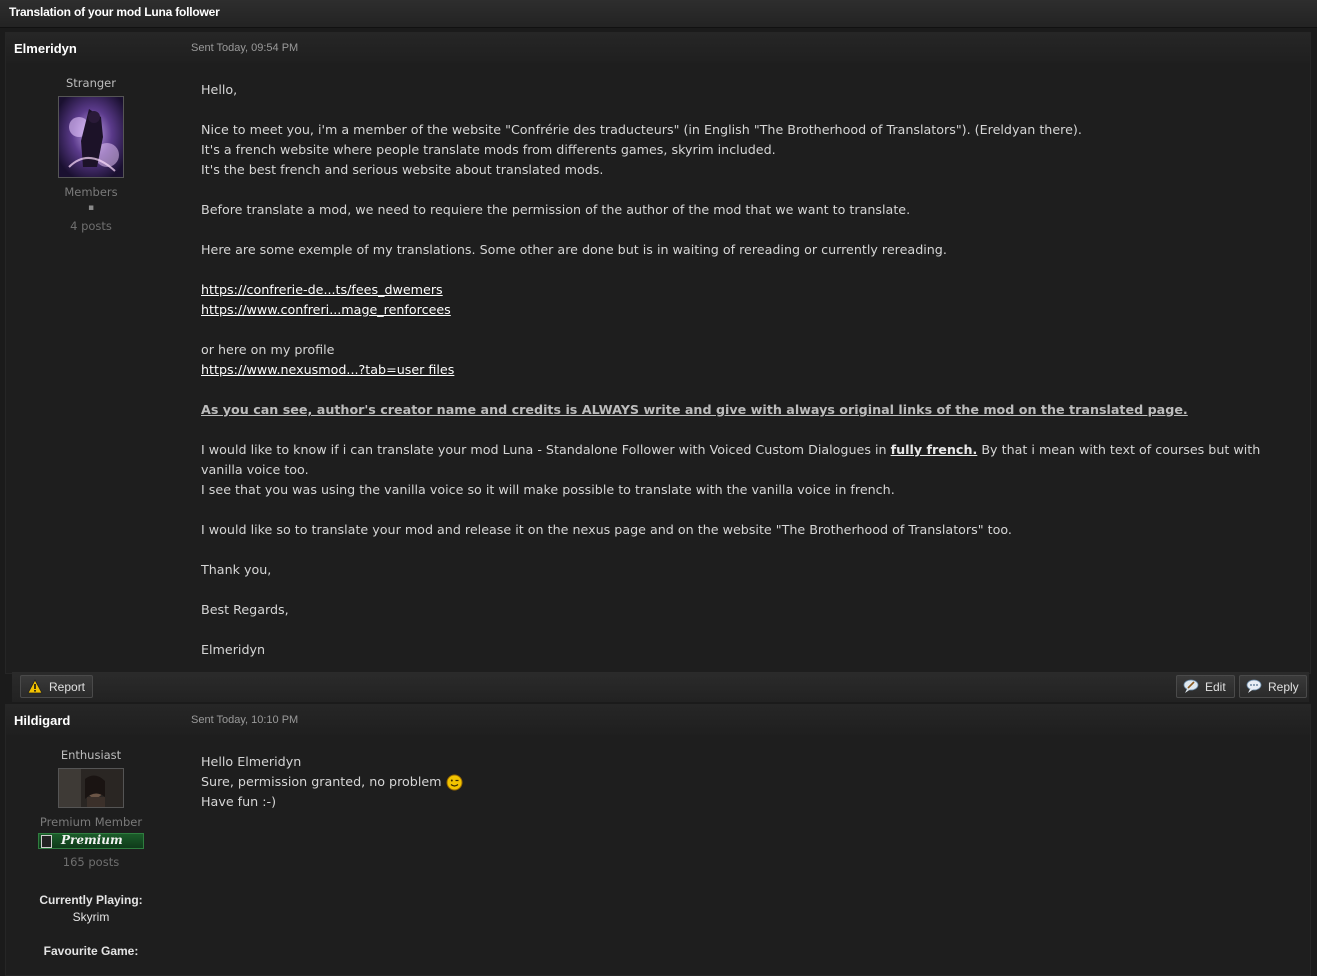  Describe the element at coordinates (239, 801) in the screenshot. I see `body-line: Have fun :-)` at that location.